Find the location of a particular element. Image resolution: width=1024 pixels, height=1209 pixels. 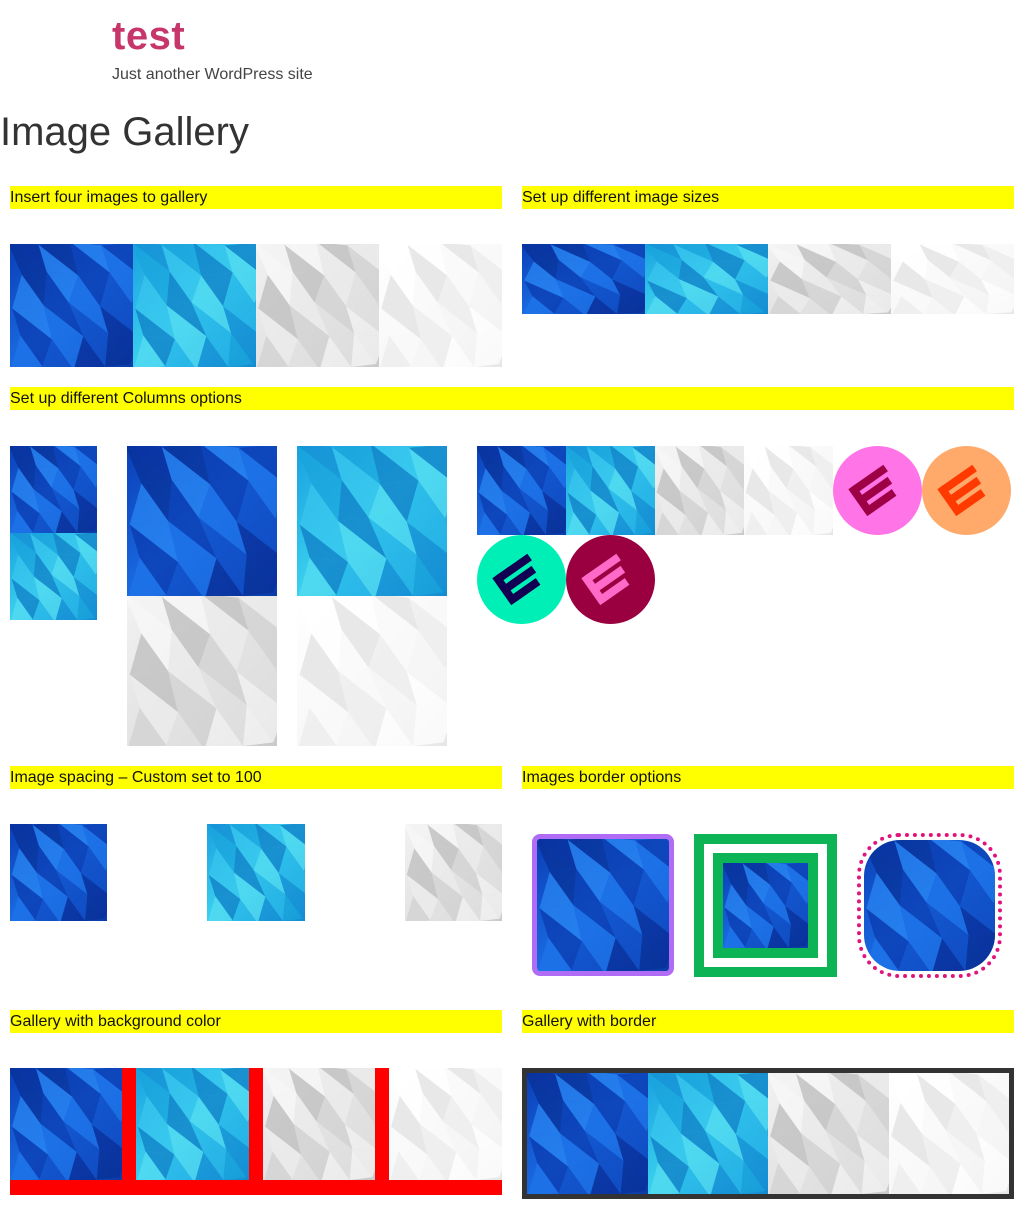

site-tagline: Just another WordPress site is located at coordinates (212, 74).